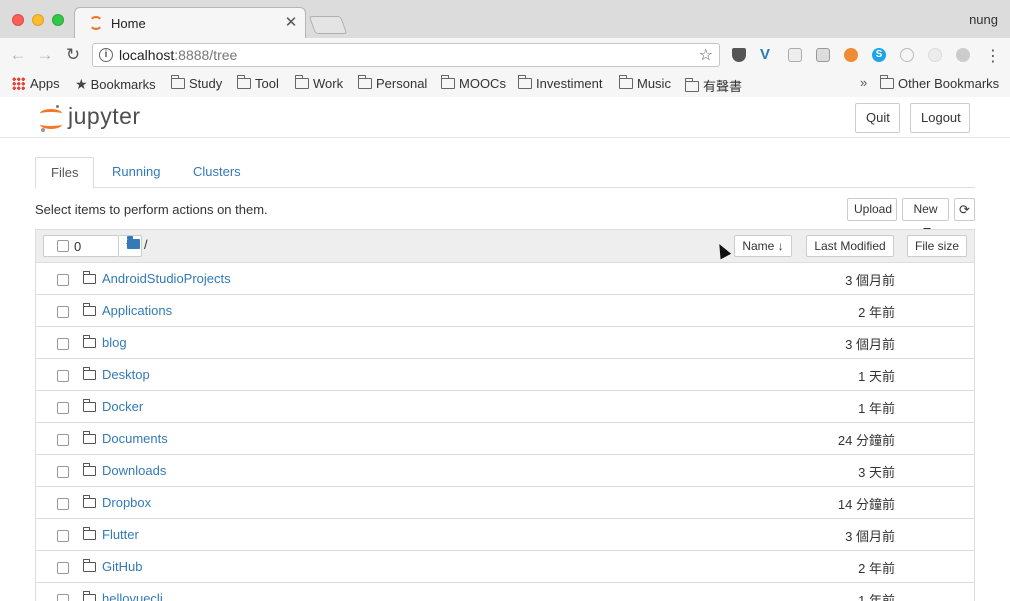 This screenshot has height=601, width=1010. What do you see at coordinates (850, 246) in the screenshot?
I see `sort-by-modified-button: Last Modified` at bounding box center [850, 246].